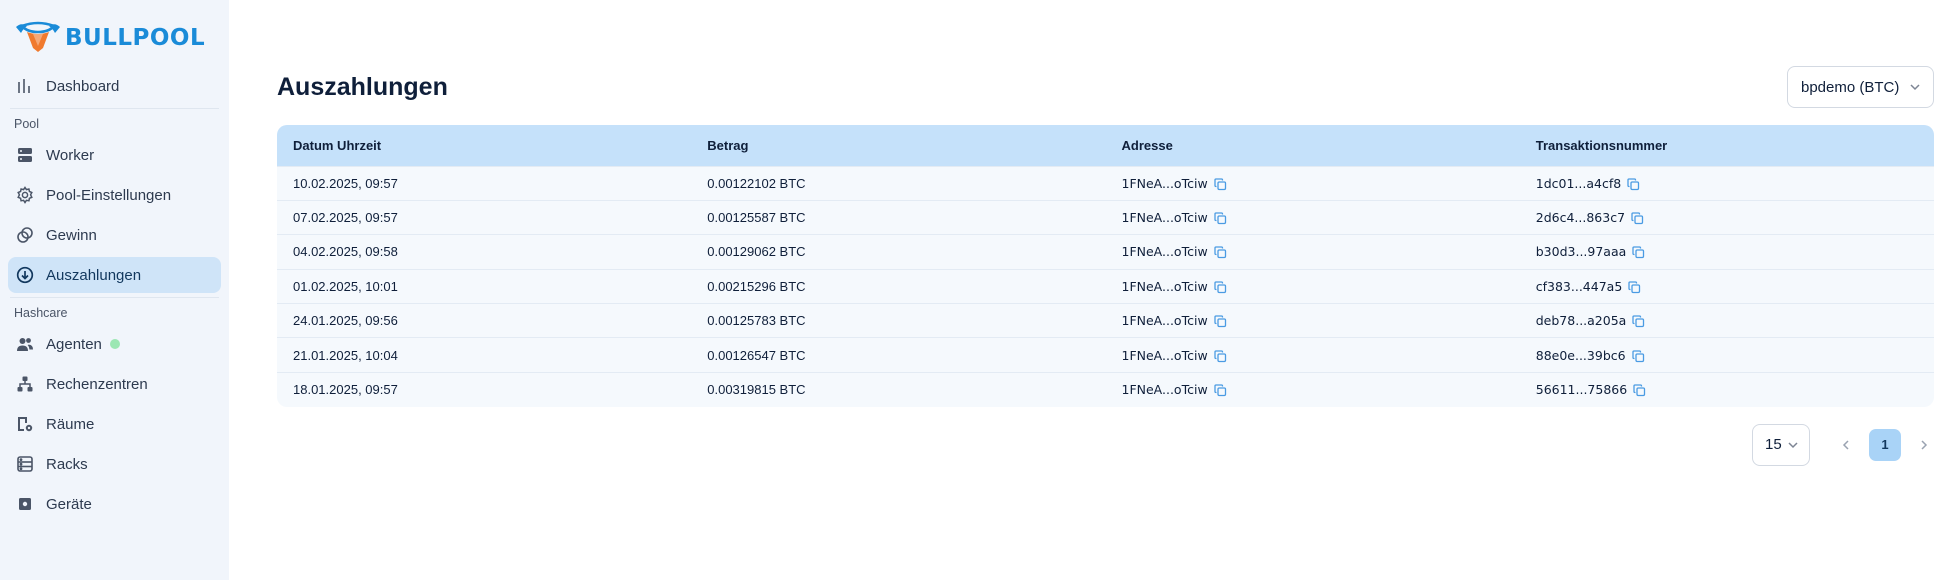  What do you see at coordinates (756, 252) in the screenshot?
I see `payout-amount: 0.00129062 BTC` at bounding box center [756, 252].